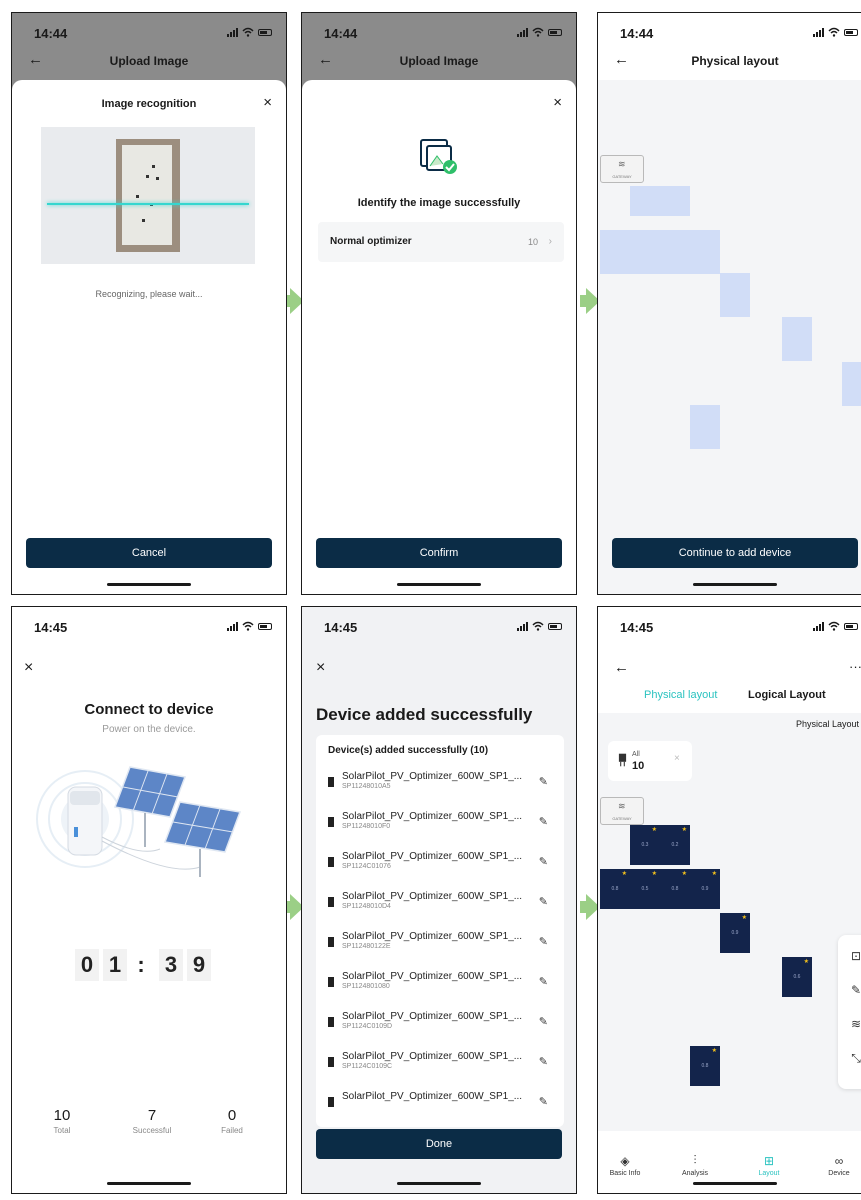 This screenshot has width=861, height=1200. What do you see at coordinates (787, 695) in the screenshot?
I see `tab-logical-layout: Logical Layout` at bounding box center [787, 695].